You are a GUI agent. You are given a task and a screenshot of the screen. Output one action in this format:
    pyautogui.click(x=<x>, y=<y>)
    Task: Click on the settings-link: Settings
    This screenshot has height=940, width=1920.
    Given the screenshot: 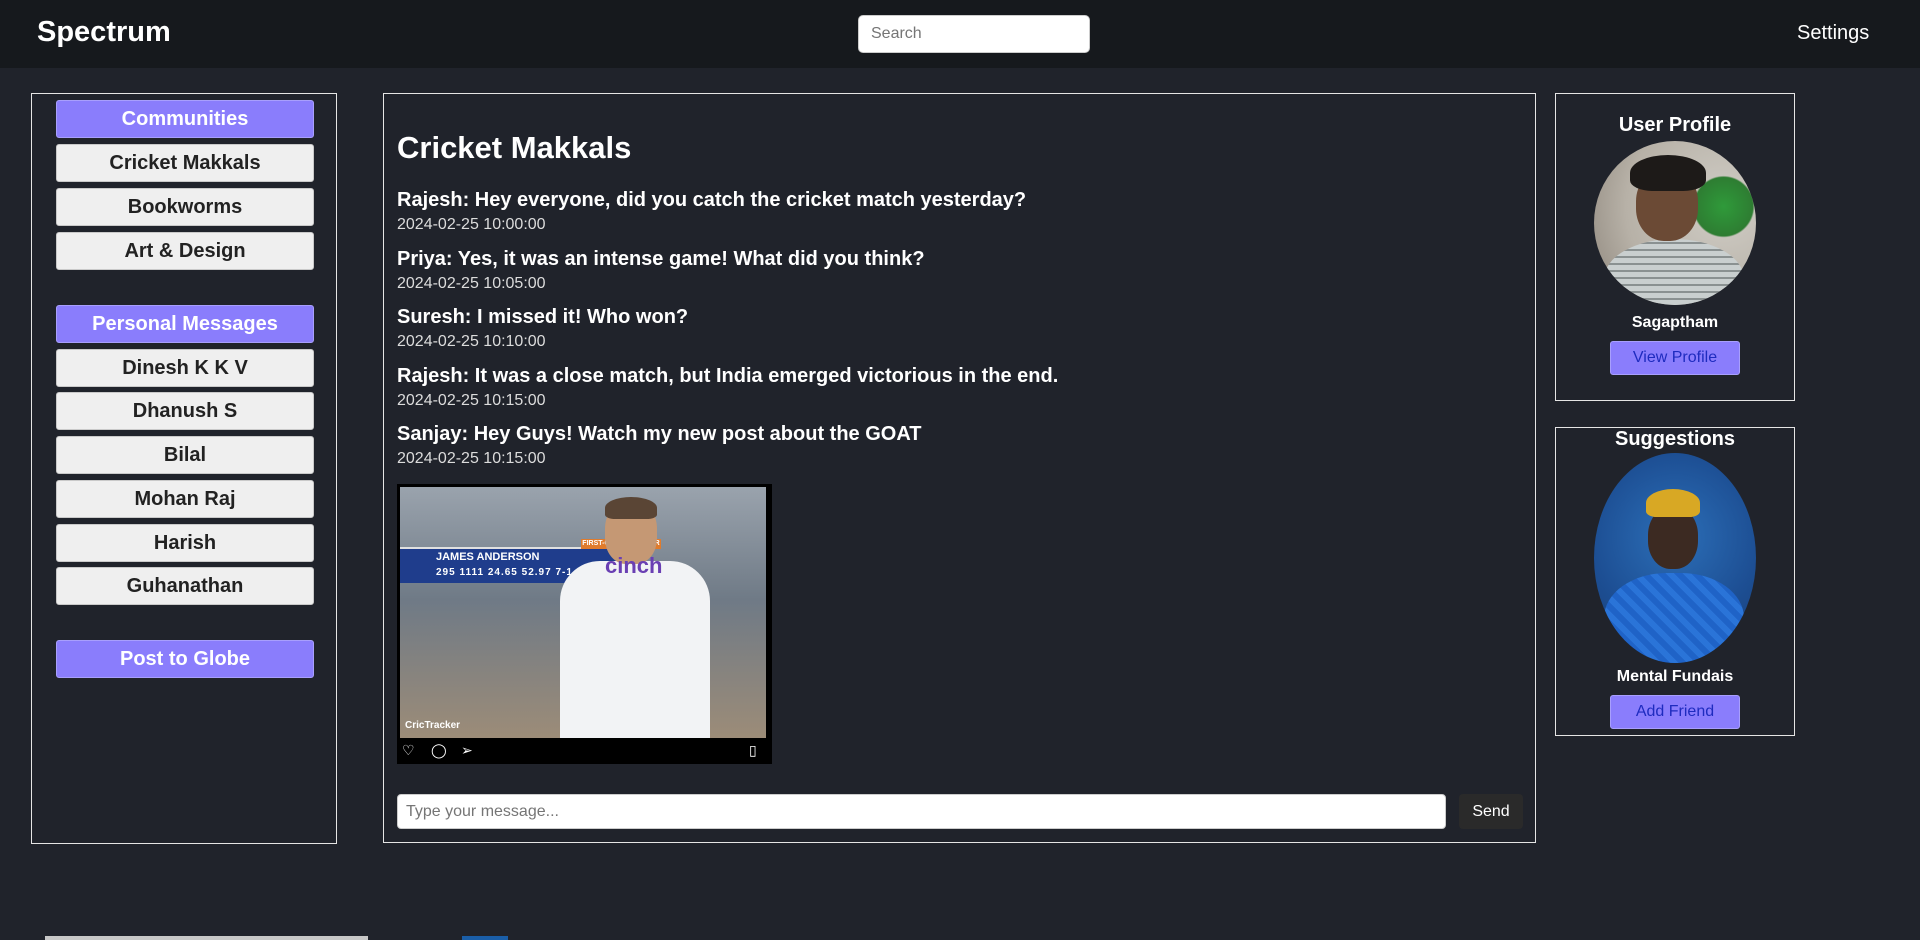 What is the action you would take?
    pyautogui.click(x=1833, y=33)
    